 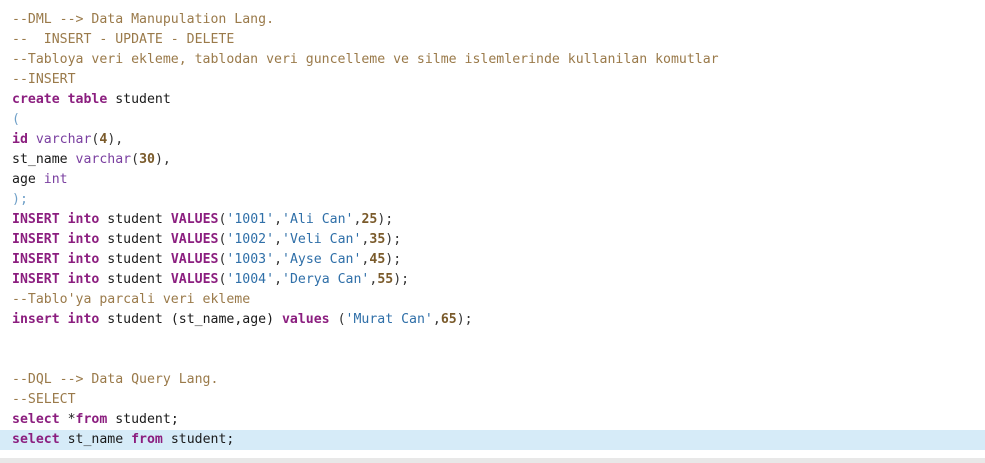 What do you see at coordinates (250, 219) in the screenshot?
I see `code-token: '1001'` at bounding box center [250, 219].